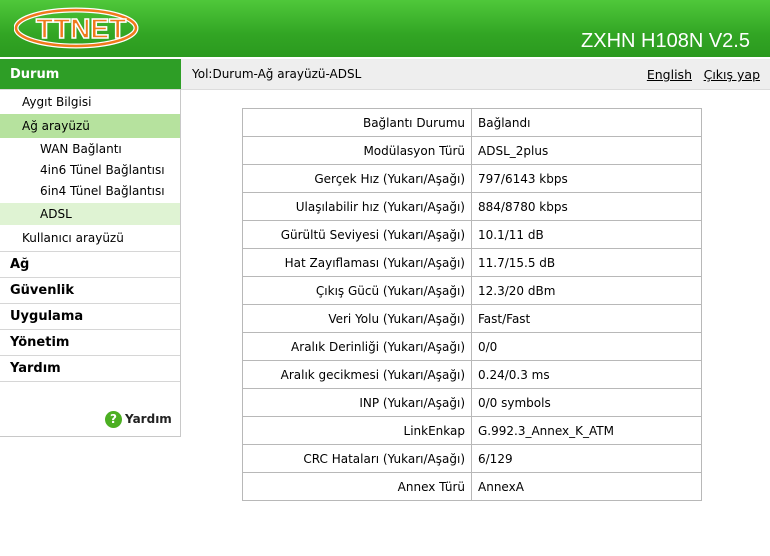  What do you see at coordinates (357, 206) in the screenshot?
I see `row-label: Ulaşılabilir hız (Yukarı/Aşağı)` at bounding box center [357, 206].